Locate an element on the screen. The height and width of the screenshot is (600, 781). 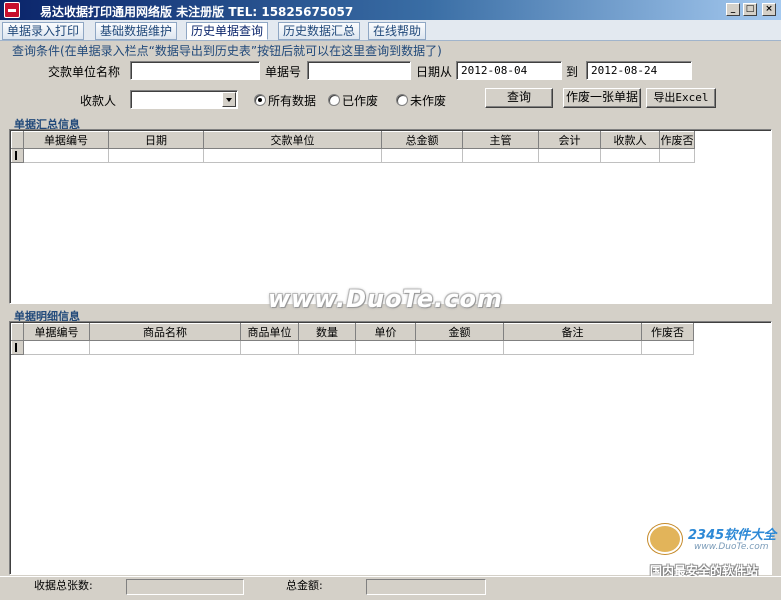
summary-col-doc-no: 单据编号 is located at coordinates (66, 140).